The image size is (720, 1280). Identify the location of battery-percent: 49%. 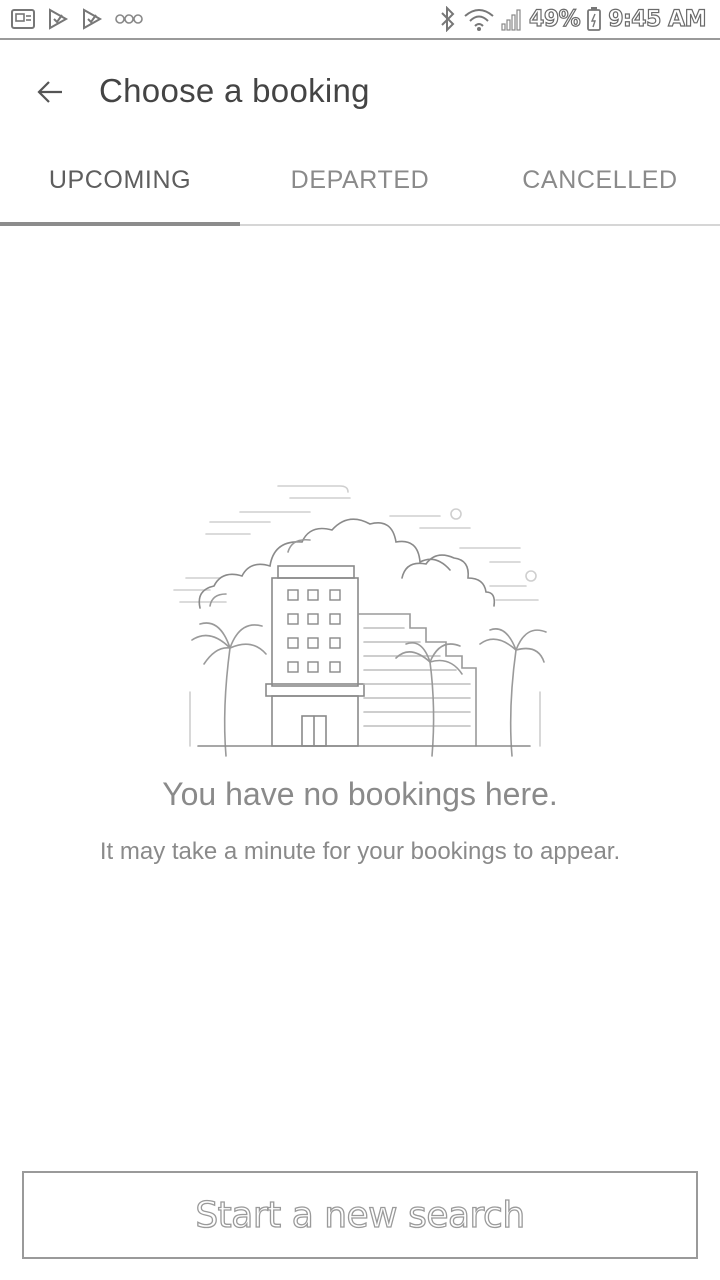
(554, 19).